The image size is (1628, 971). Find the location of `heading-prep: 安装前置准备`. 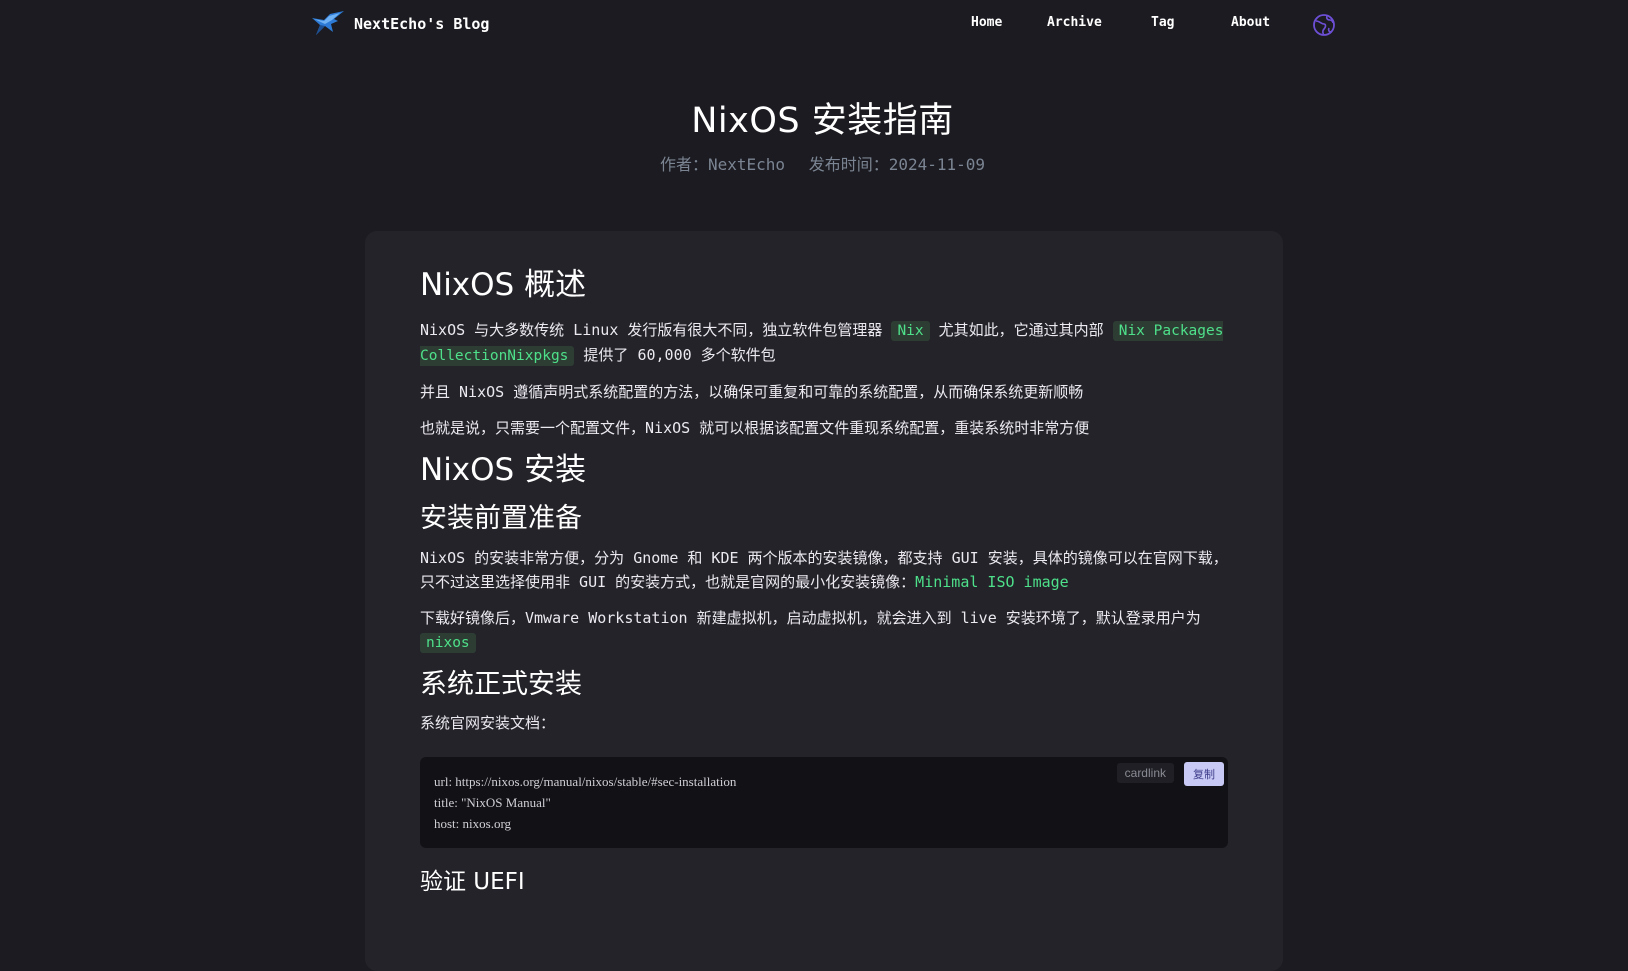

heading-prep: 安装前置准备 is located at coordinates (501, 519).